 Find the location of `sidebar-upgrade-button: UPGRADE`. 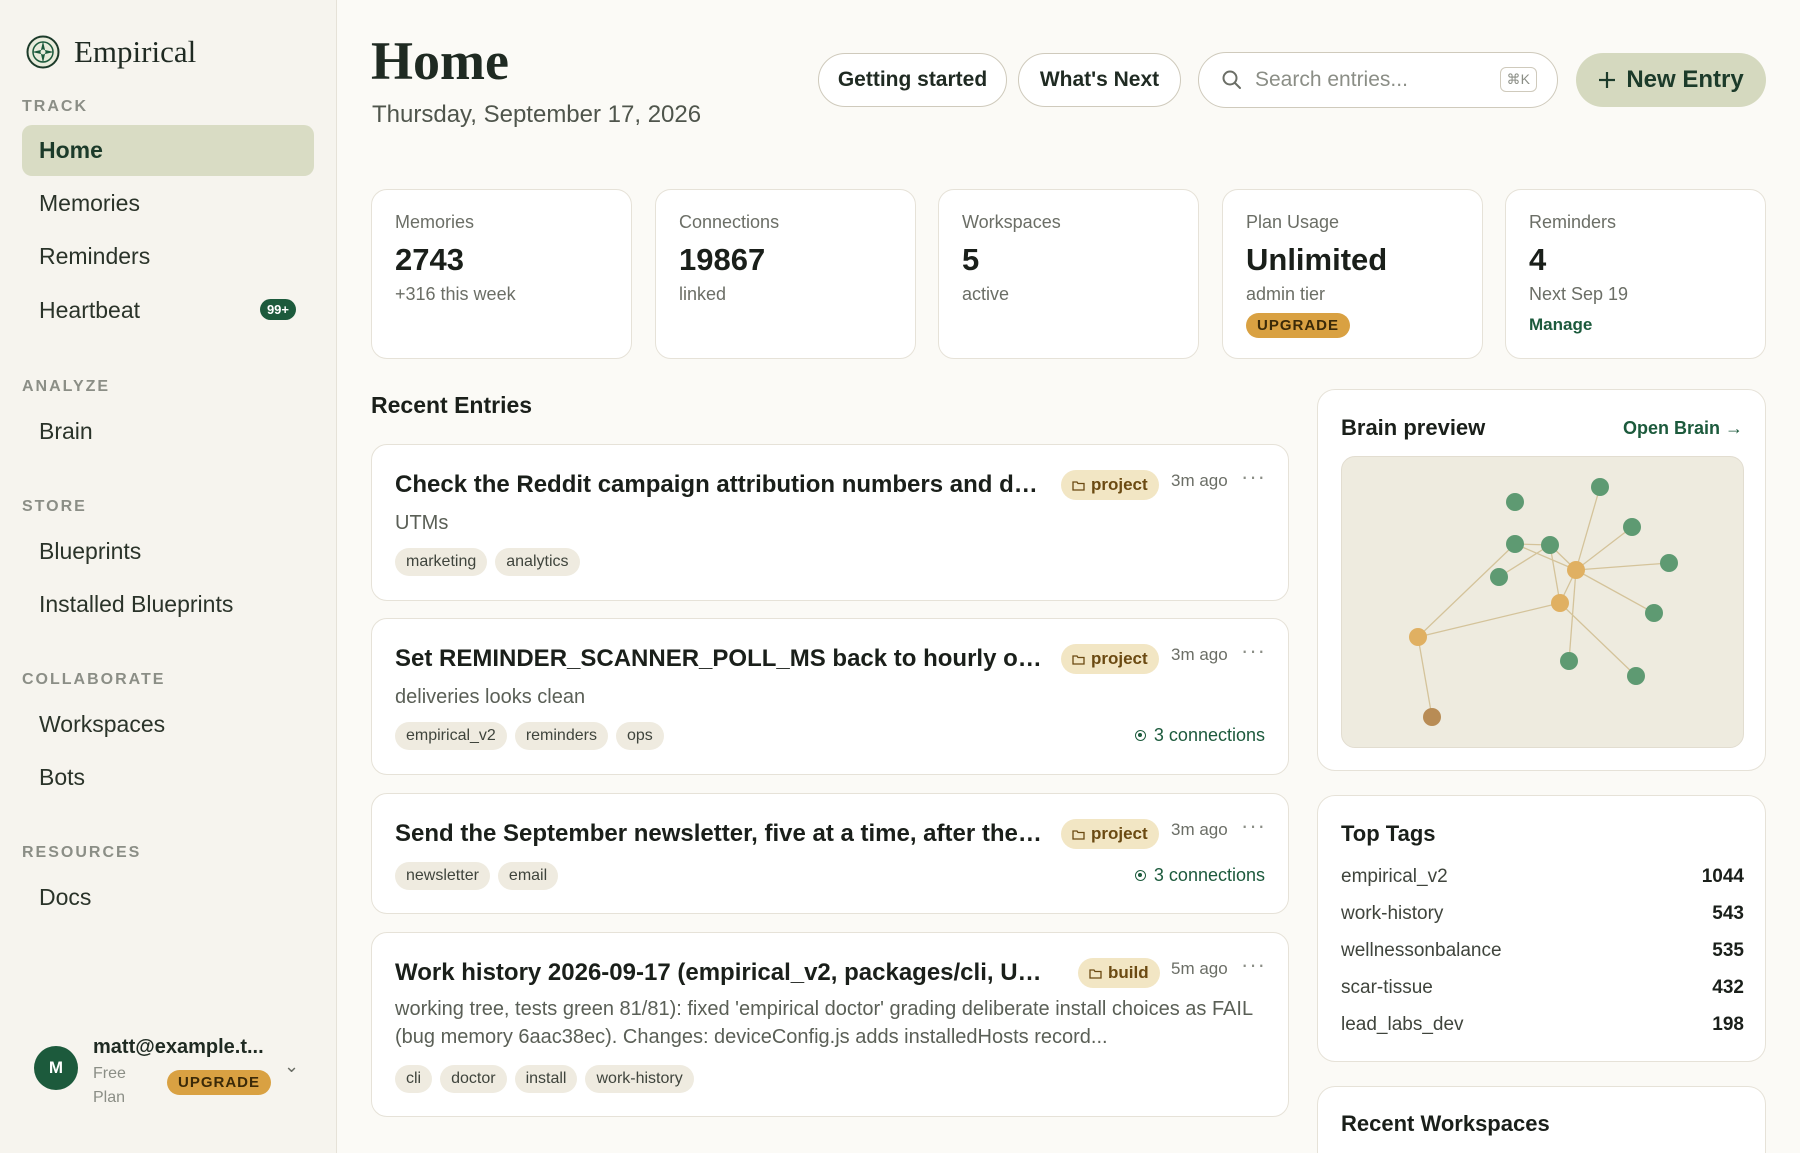

sidebar-upgrade-button: UPGRADE is located at coordinates (219, 1082).